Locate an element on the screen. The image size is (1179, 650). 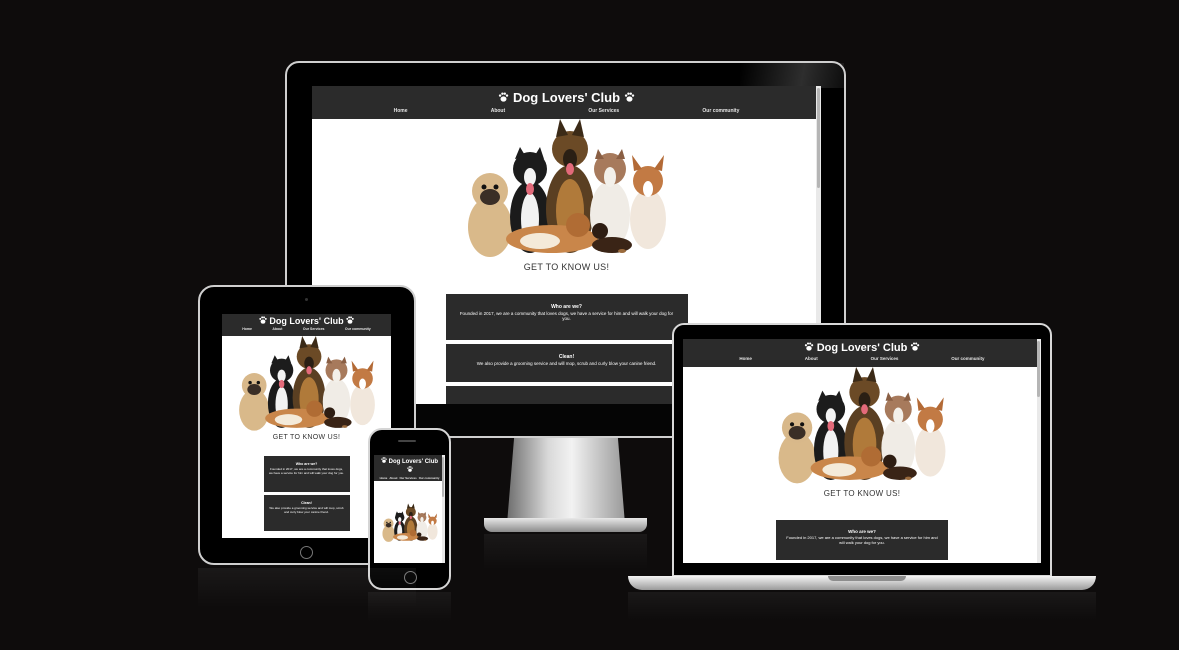
imac-scroll-thumb is located at coordinates (818, 138).